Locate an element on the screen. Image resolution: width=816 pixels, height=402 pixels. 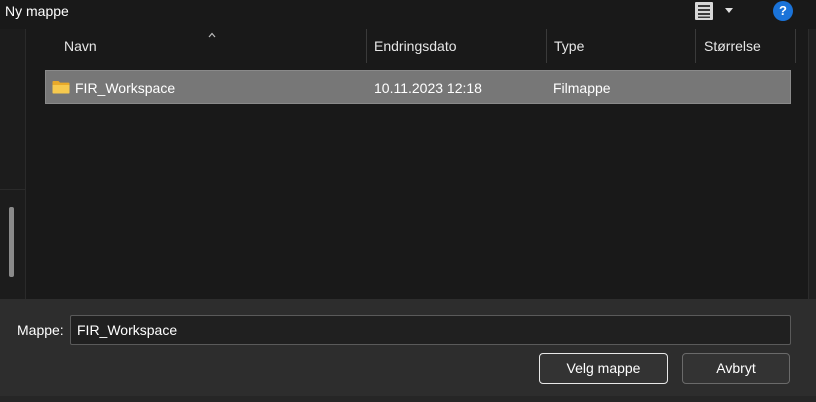
column-header-name: Navn is located at coordinates (80, 46).